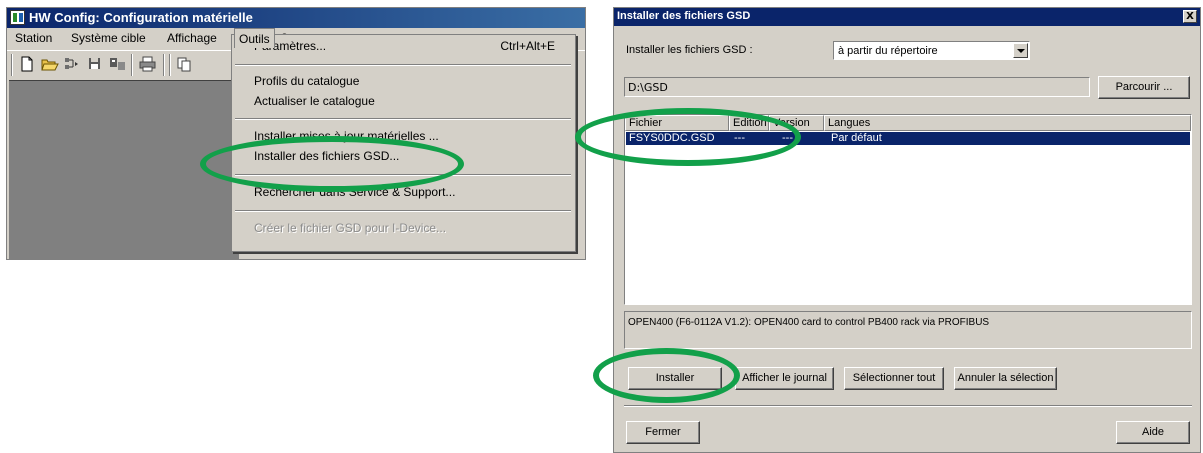  I want to click on row-edition: ---, so click(739, 138).